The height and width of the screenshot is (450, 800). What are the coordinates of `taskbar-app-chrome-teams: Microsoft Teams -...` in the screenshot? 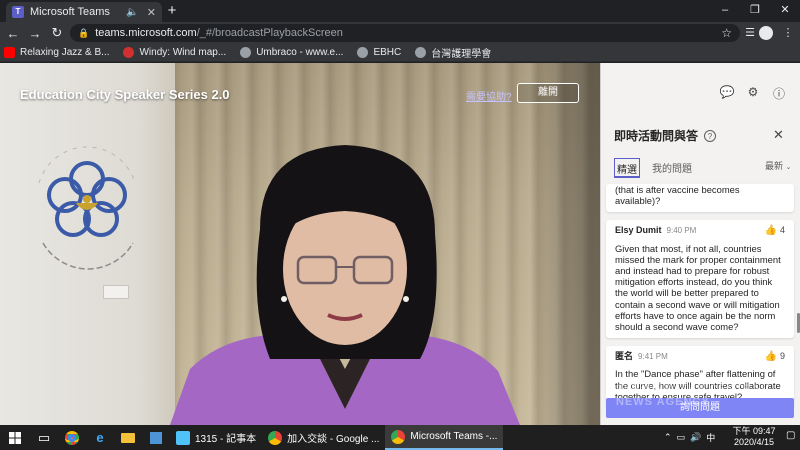 It's located at (444, 437).